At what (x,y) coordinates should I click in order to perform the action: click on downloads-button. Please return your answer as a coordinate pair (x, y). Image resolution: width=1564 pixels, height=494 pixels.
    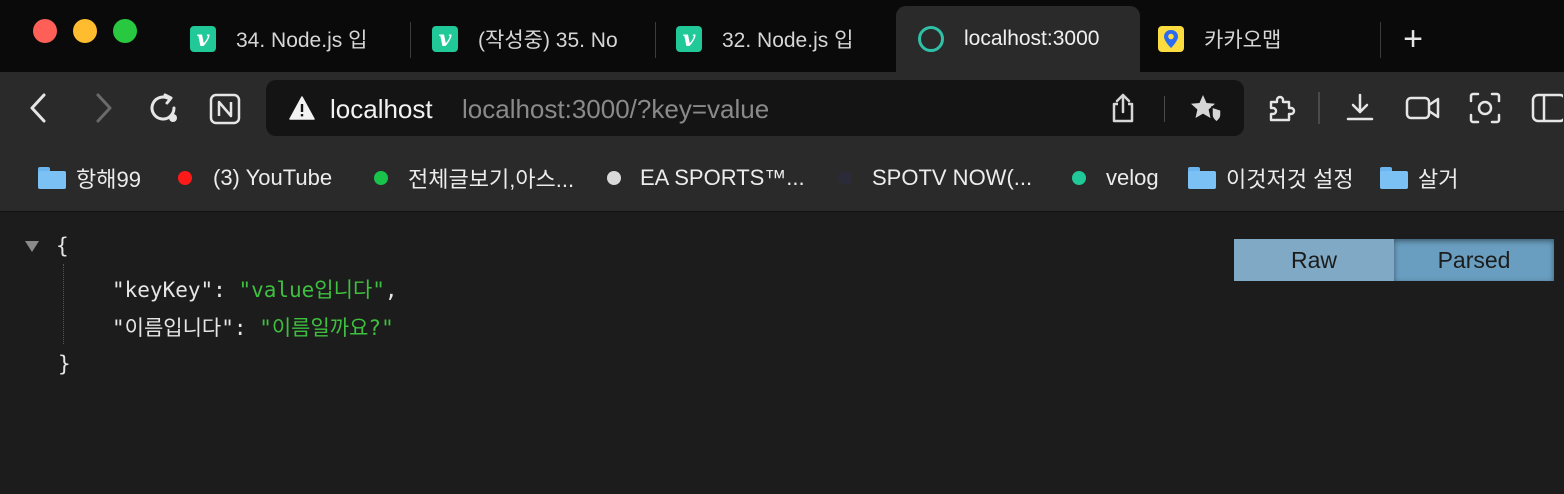
    Looking at the image, I should click on (1360, 108).